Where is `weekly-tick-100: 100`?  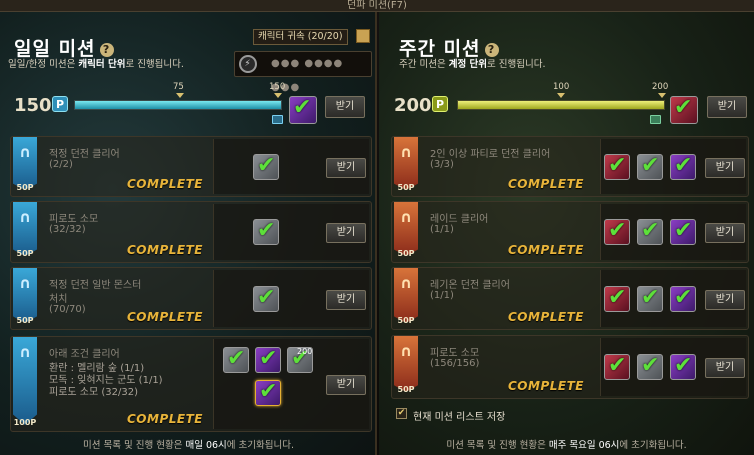 weekly-tick-100: 100 is located at coordinates (561, 87).